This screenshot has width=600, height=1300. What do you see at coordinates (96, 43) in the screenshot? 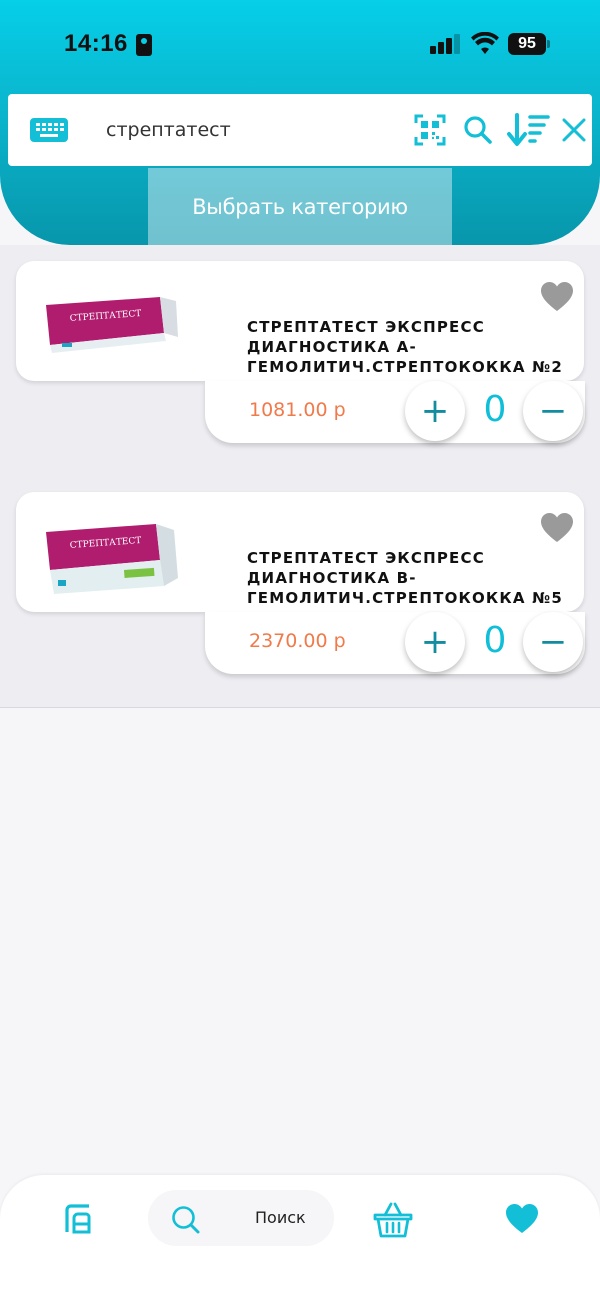
I see `status-time: 14:16` at bounding box center [96, 43].